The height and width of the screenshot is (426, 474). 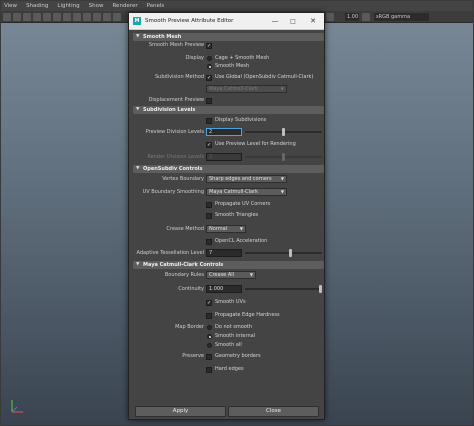 I want to click on smooth-uvs-checkbox: ✓, so click(x=209, y=303).